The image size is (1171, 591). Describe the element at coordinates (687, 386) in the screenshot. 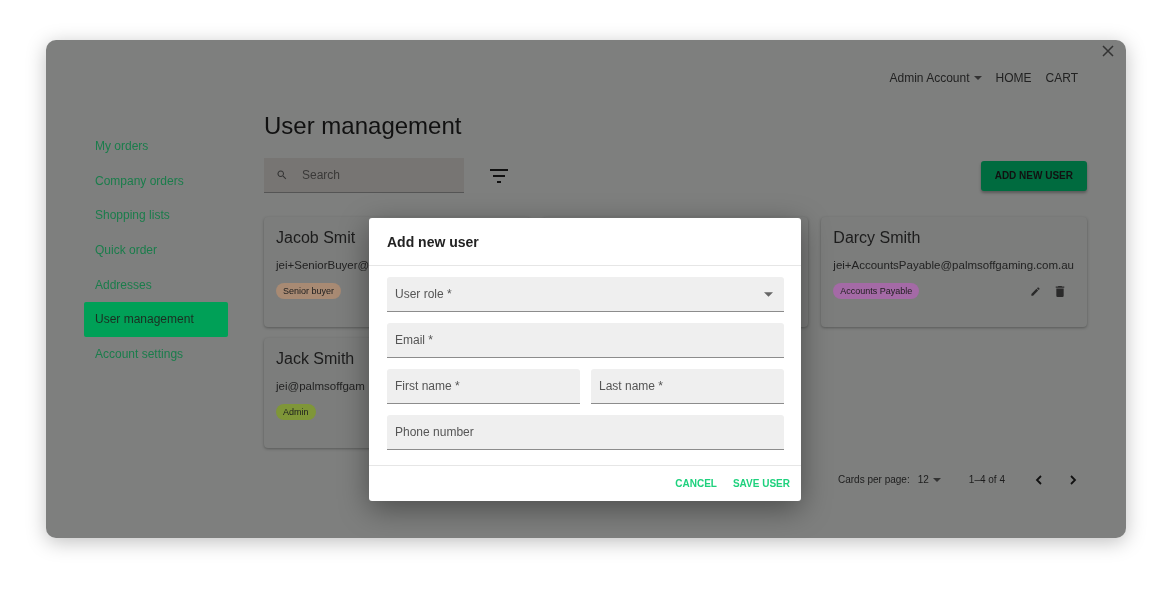

I see `input-field: Last name *` at that location.